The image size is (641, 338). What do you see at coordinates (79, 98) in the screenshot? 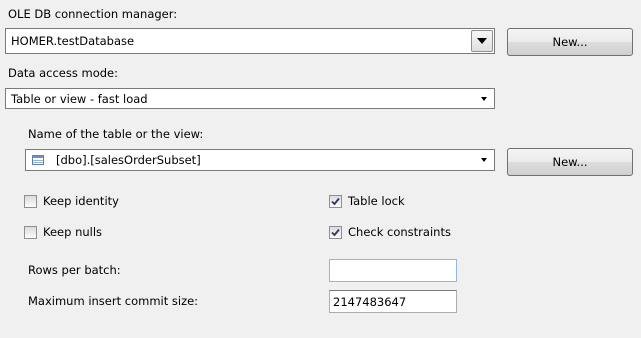
I see `access-mode-value: Table or view - fast load` at bounding box center [79, 98].